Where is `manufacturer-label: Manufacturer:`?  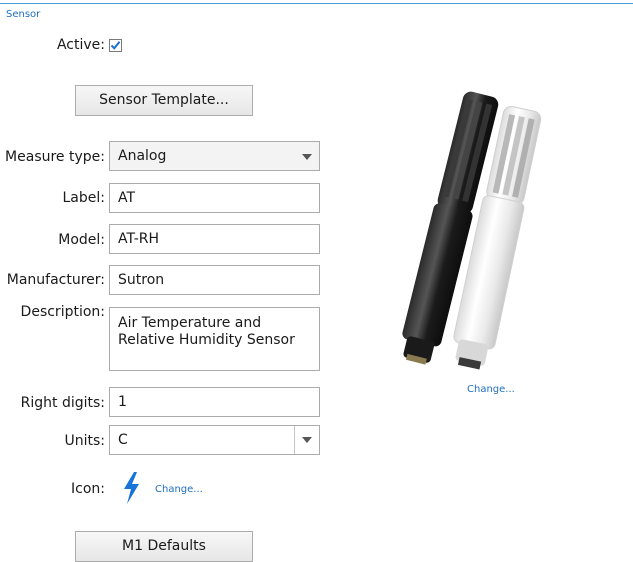
manufacturer-label: Manufacturer: is located at coordinates (55, 280).